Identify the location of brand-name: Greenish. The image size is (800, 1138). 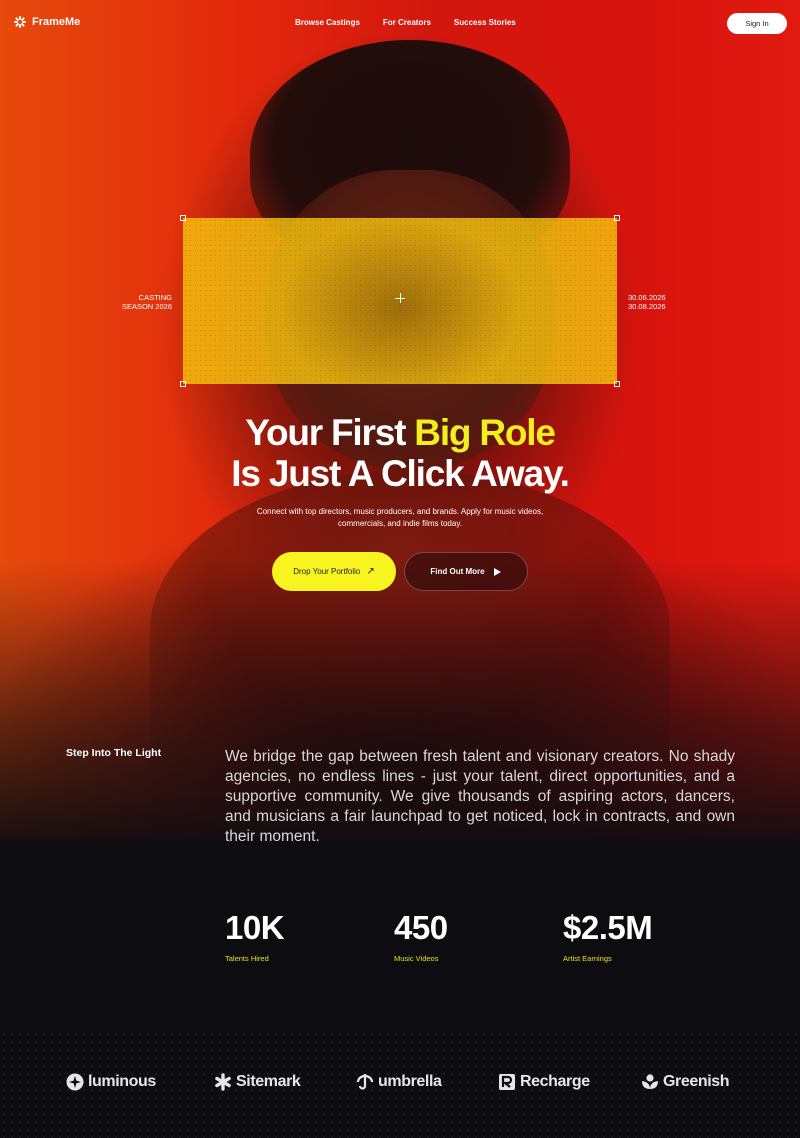
(696, 1081).